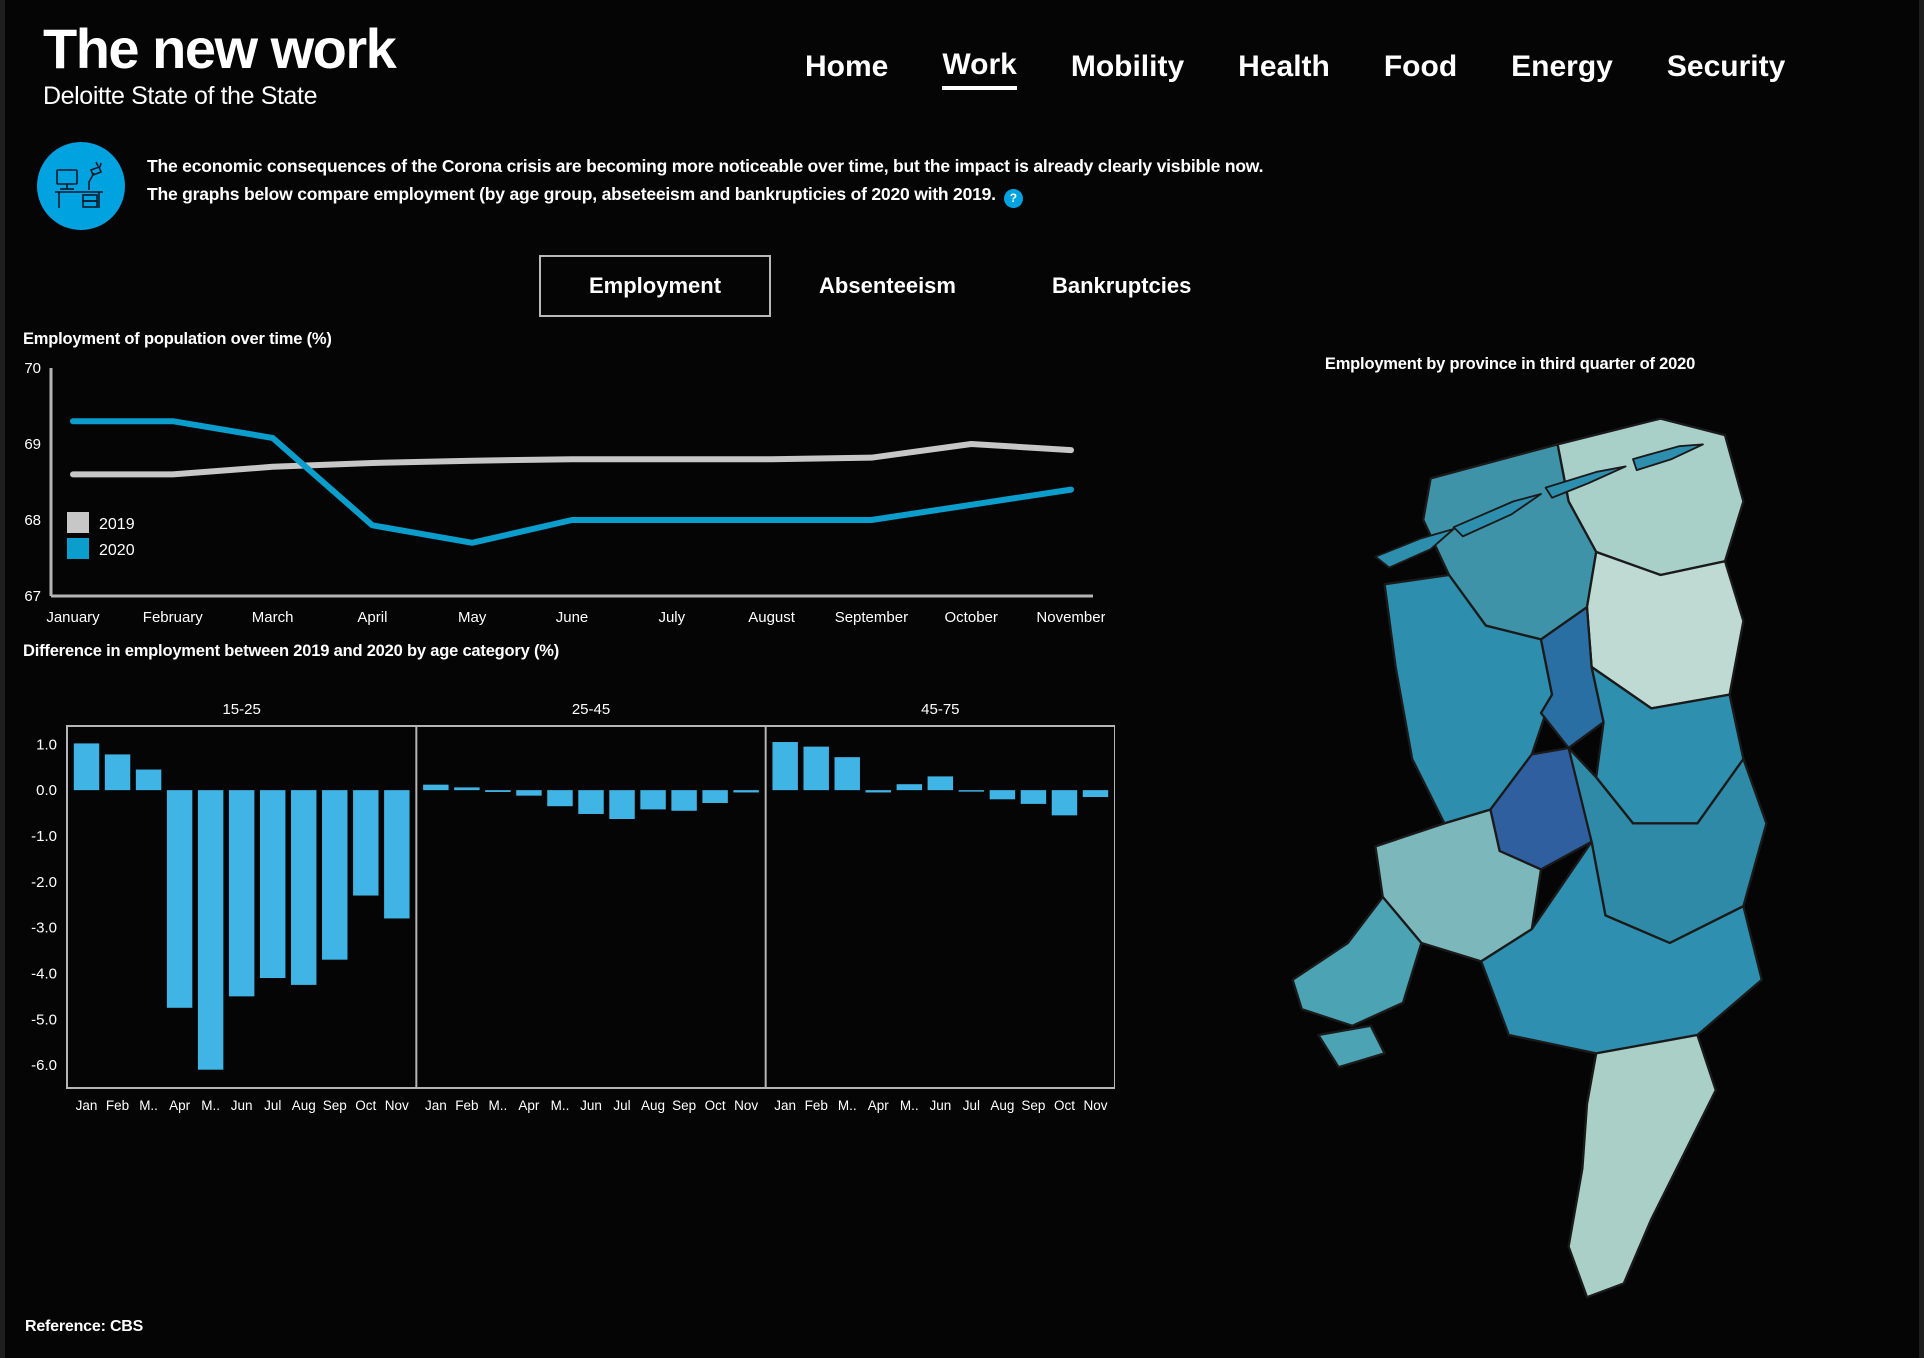 The width and height of the screenshot is (1924, 1358). I want to click on bar-x-axis-month-label: Jul, so click(272, 1105).